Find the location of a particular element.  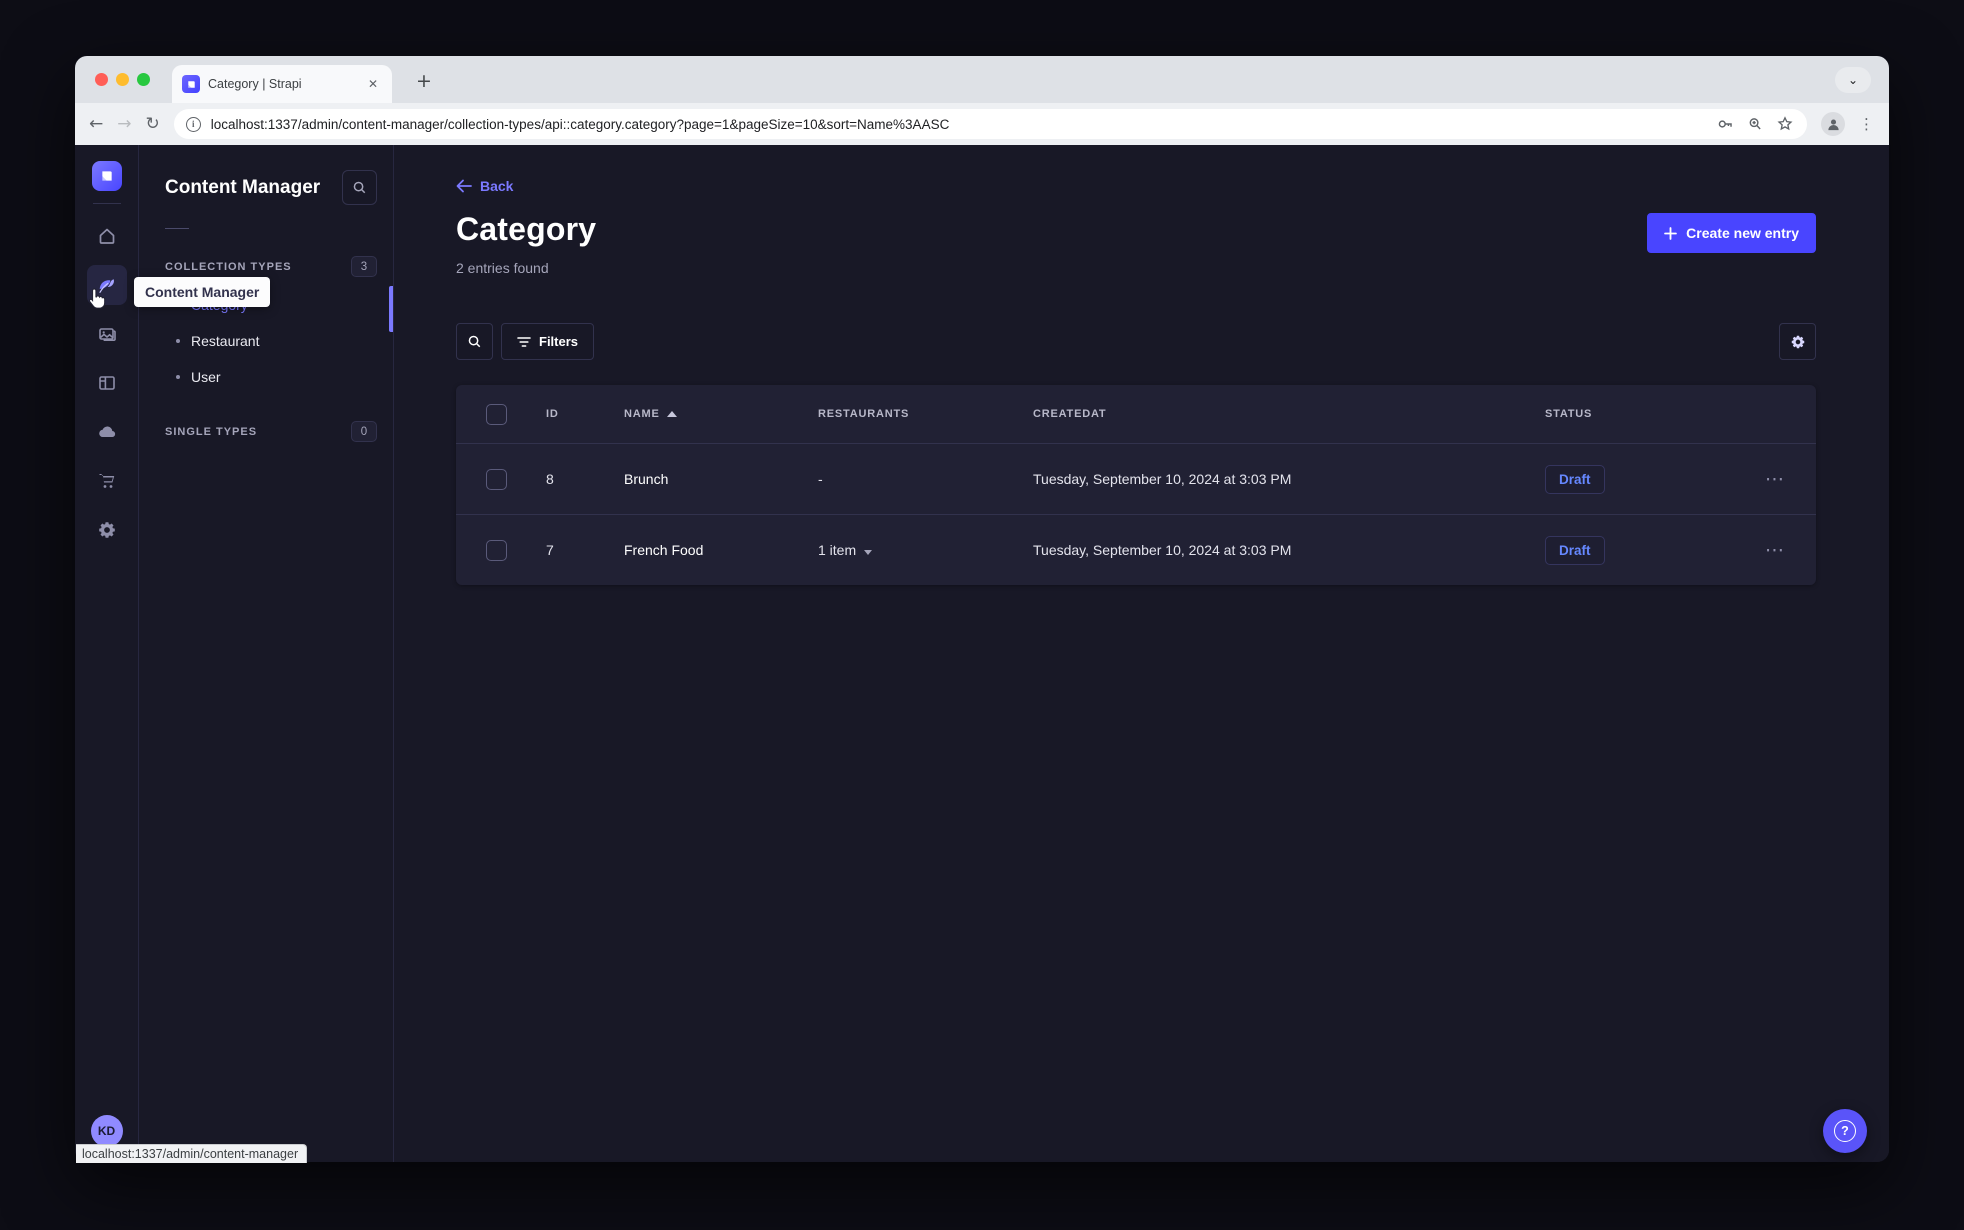

chevron-down-icon is located at coordinates (868, 552).